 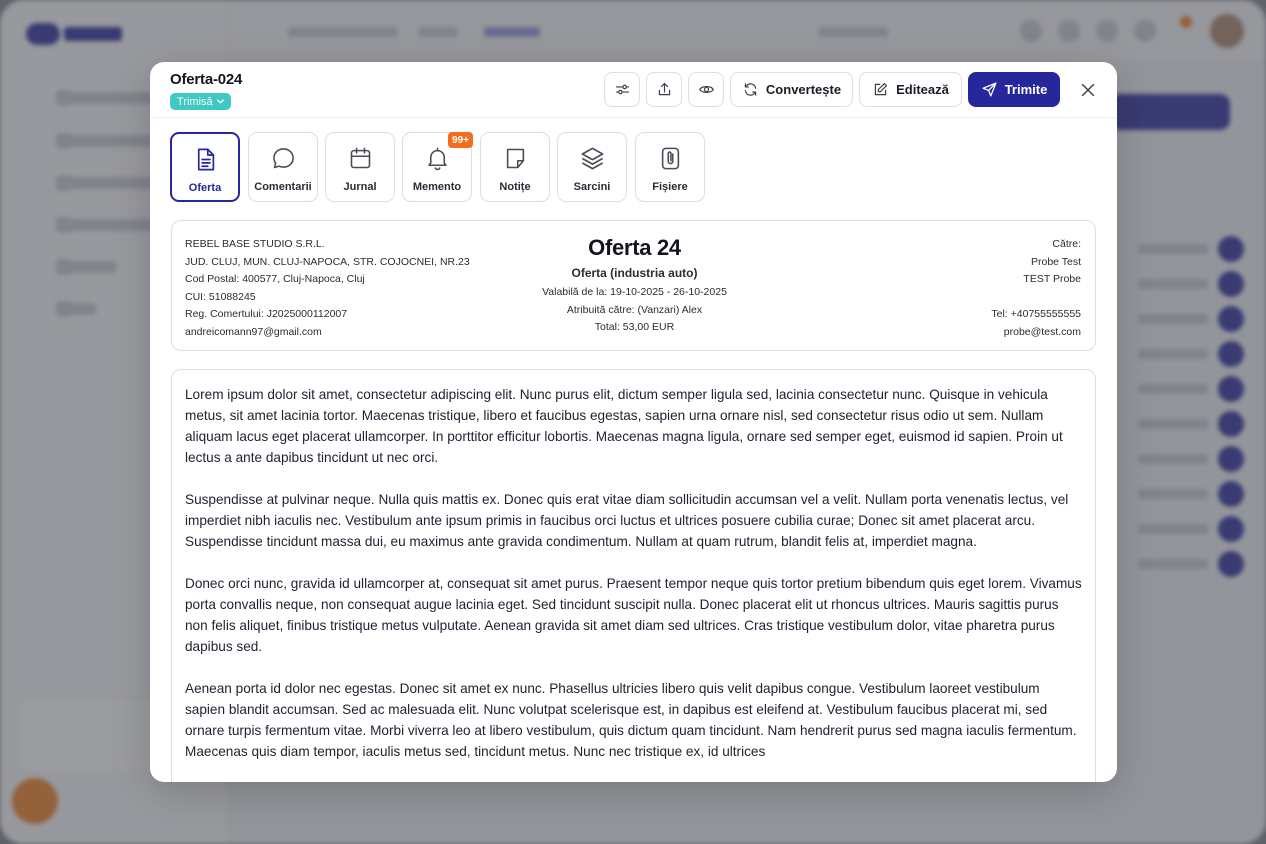 I want to click on tab-jurnal: Jurnal, so click(x=360, y=167).